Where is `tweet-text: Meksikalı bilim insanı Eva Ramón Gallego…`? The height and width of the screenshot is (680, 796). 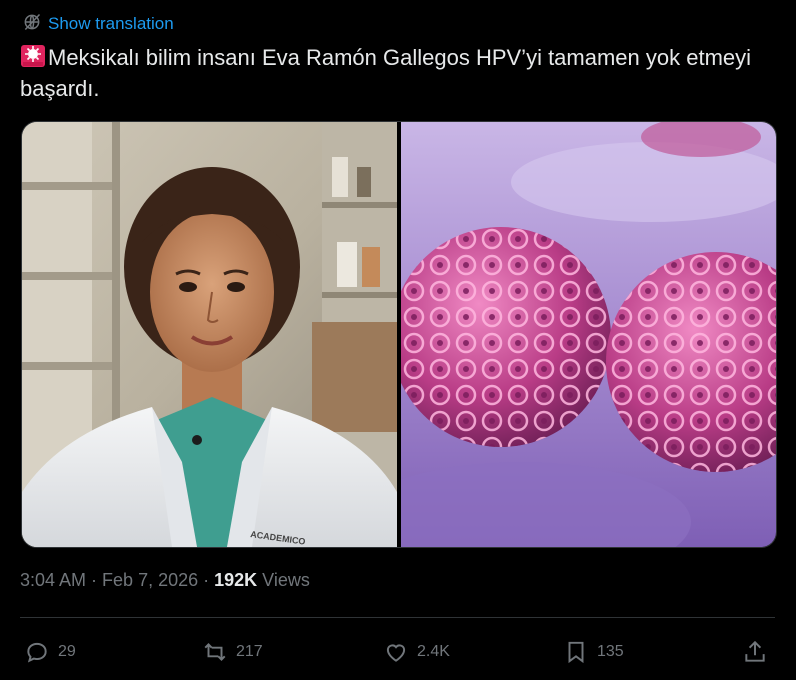
tweet-text: Meksikalı bilim insanı Eva Ramón Gallego… is located at coordinates (390, 73).